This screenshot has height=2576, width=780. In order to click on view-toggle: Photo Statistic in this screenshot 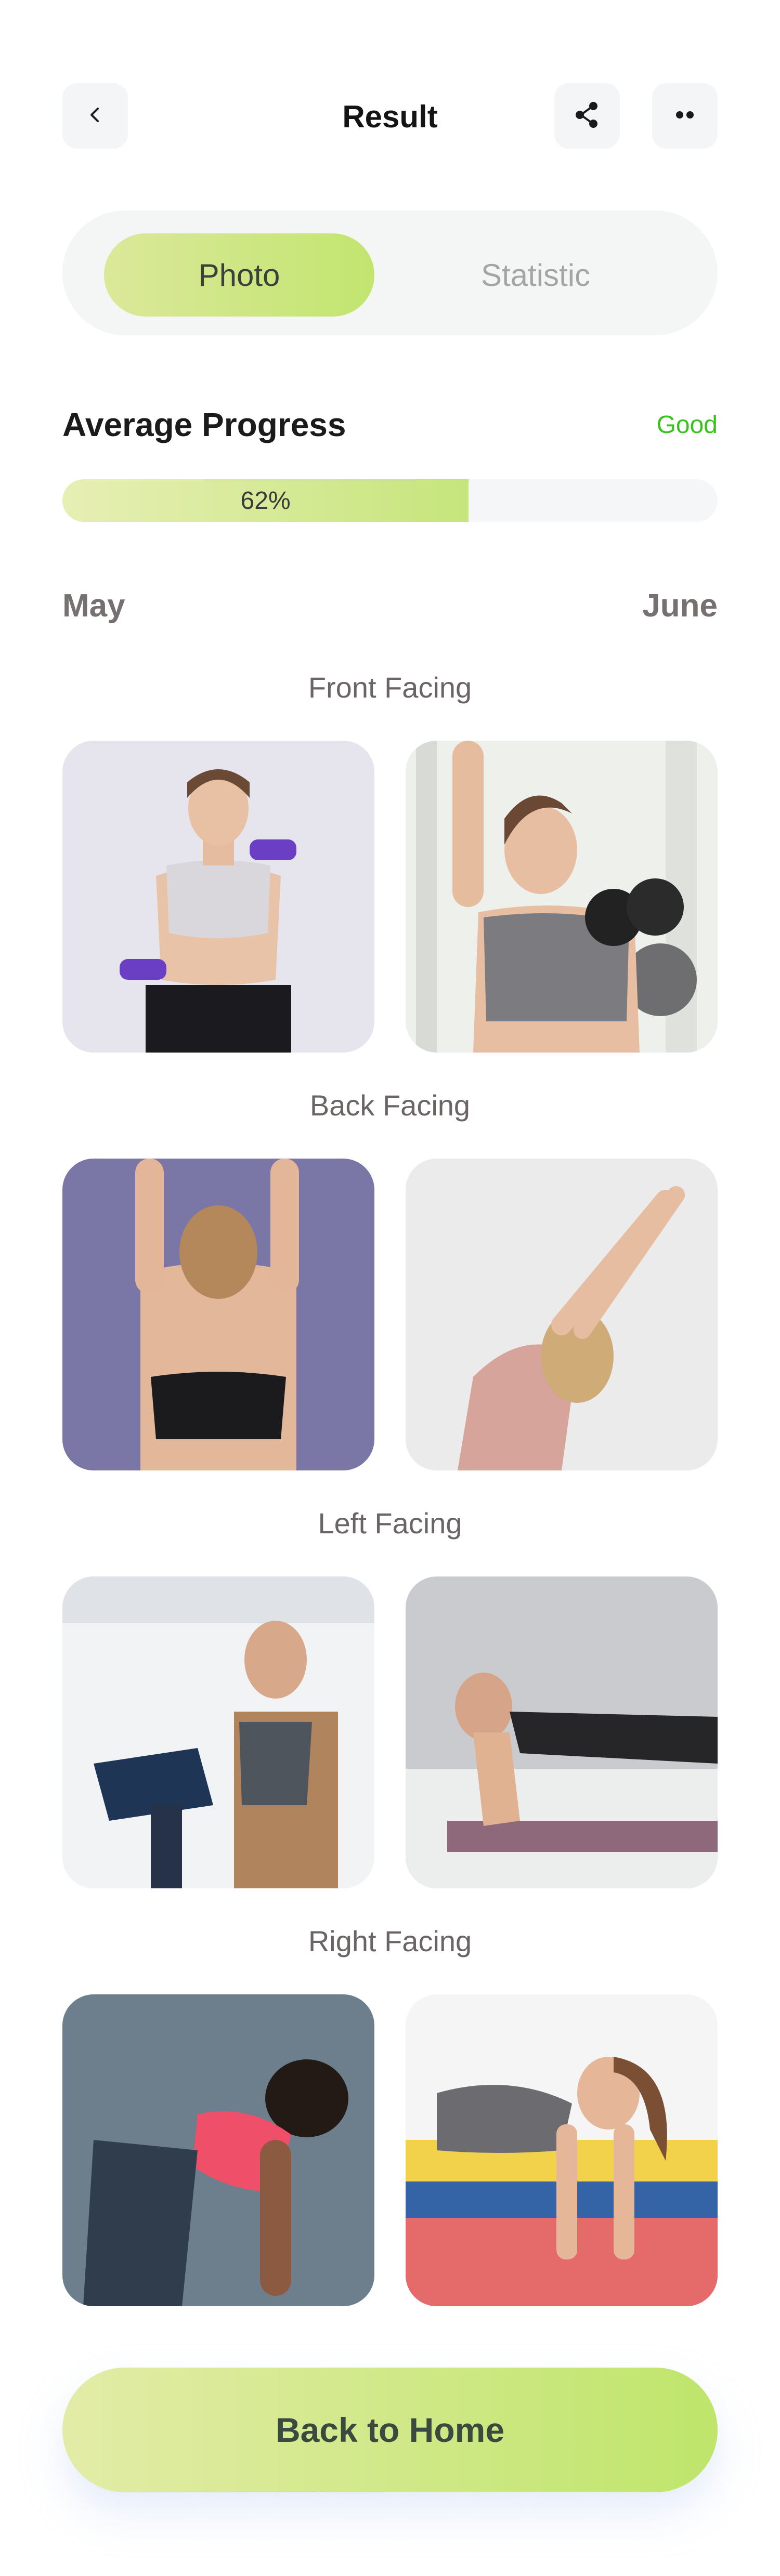, I will do `click(390, 273)`.